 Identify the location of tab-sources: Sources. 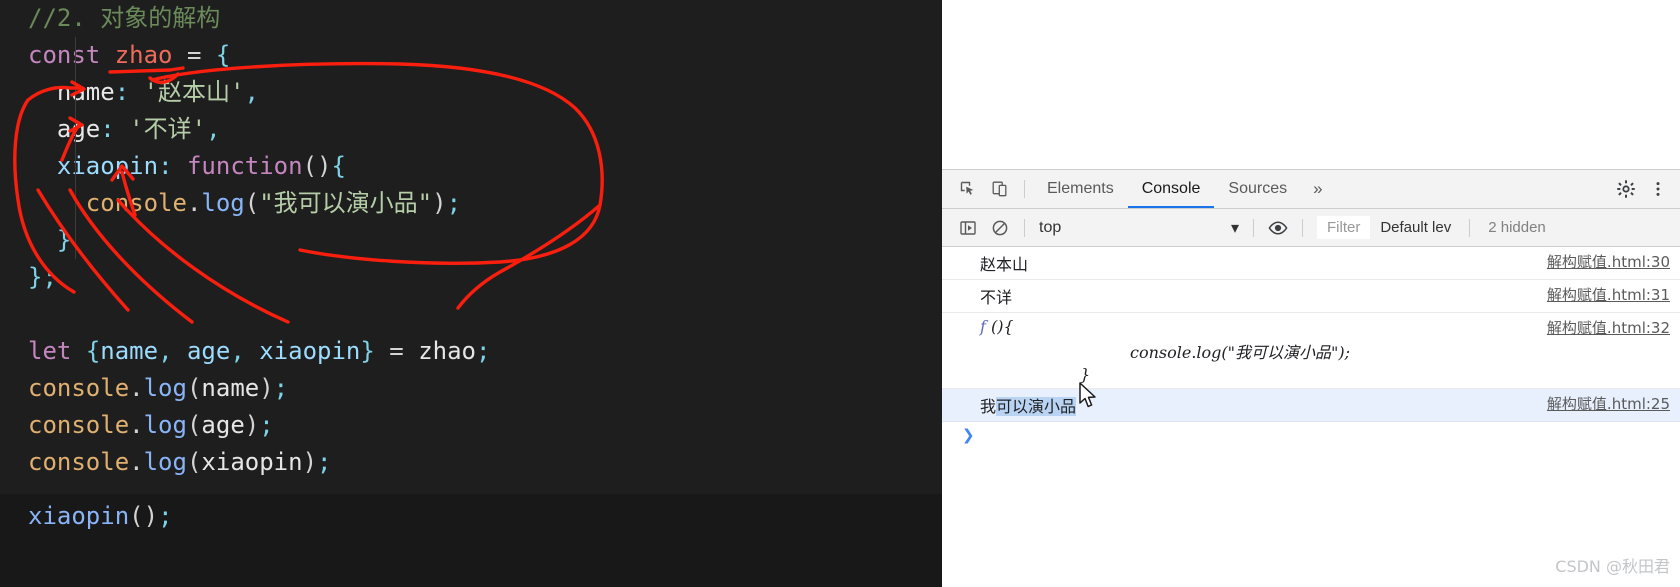
(1257, 189).